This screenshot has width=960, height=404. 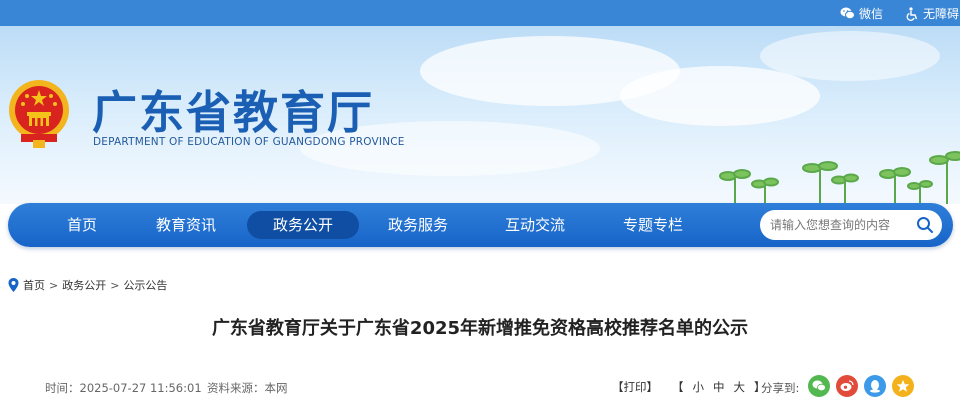 I want to click on search-box, so click(x=851, y=225).